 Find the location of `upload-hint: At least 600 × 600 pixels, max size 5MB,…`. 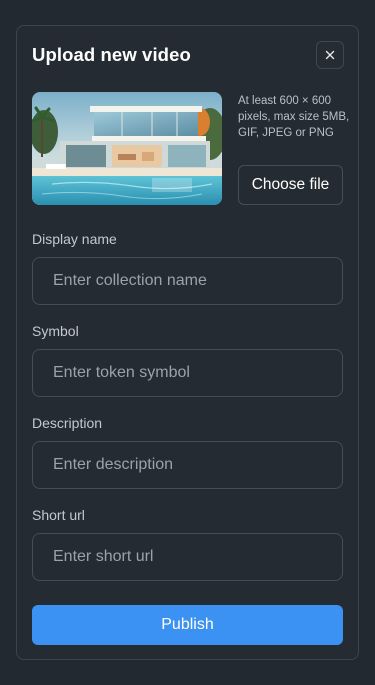

upload-hint: At least 600 × 600 pixels, max size 5MB,… is located at coordinates (294, 117).